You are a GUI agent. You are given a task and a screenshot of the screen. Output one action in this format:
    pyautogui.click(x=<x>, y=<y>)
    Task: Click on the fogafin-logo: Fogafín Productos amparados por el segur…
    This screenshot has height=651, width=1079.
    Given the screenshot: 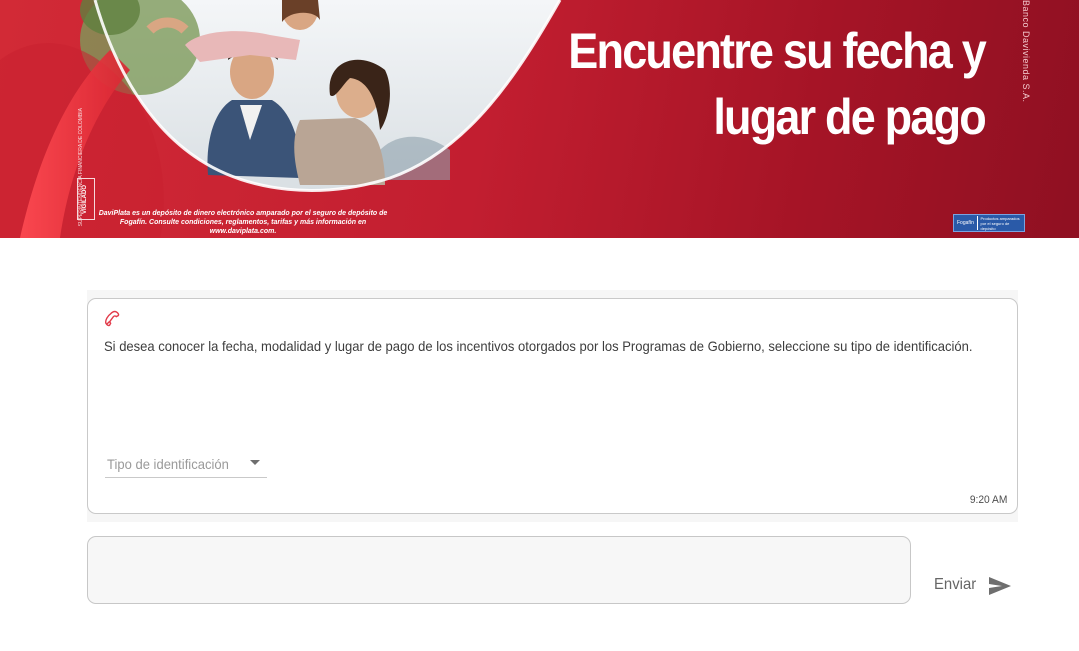 What is the action you would take?
    pyautogui.click(x=989, y=223)
    